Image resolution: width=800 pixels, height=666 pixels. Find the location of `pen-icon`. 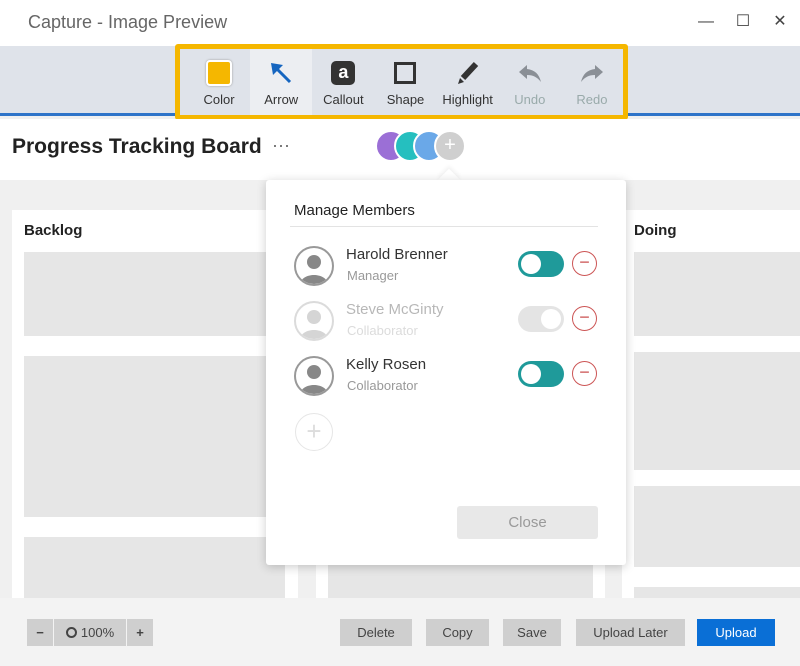

pen-icon is located at coordinates (468, 73).